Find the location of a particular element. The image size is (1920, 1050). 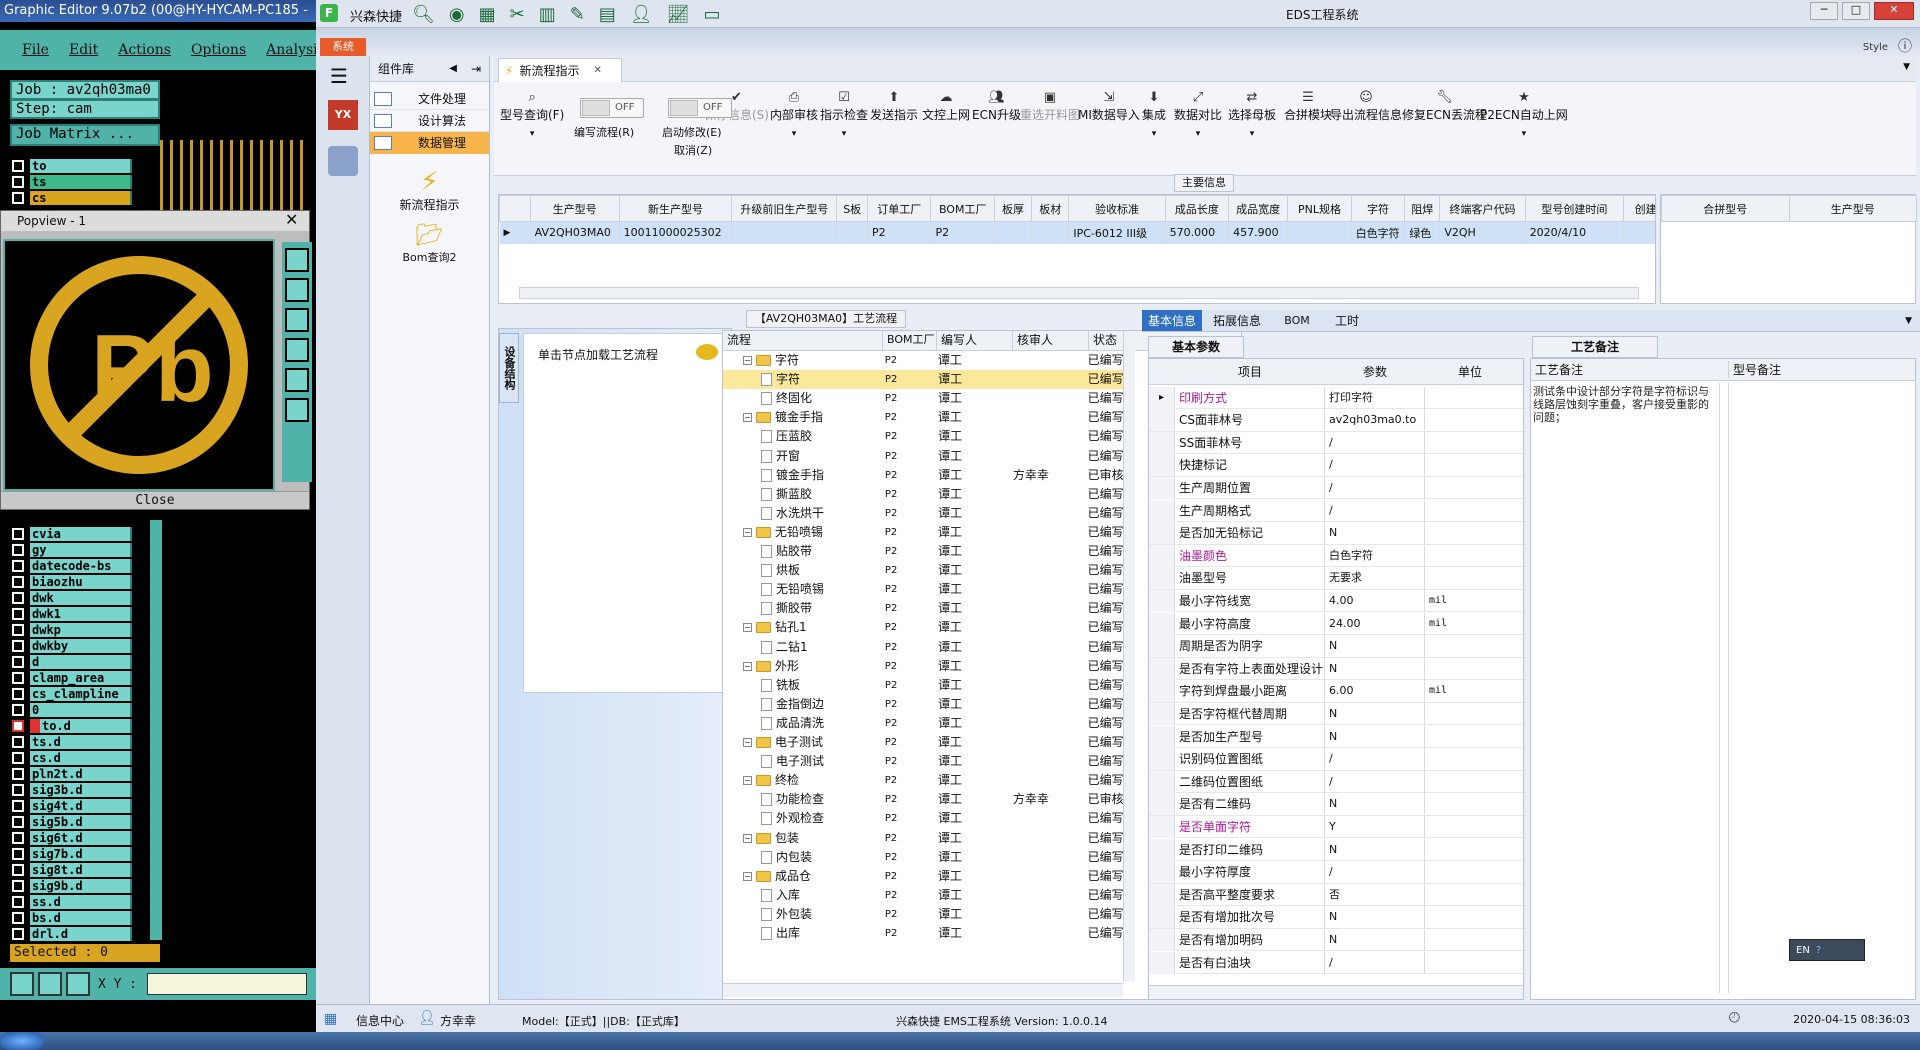

tree-row: − 包装 P2 谭工 已编写 is located at coordinates (923, 838).